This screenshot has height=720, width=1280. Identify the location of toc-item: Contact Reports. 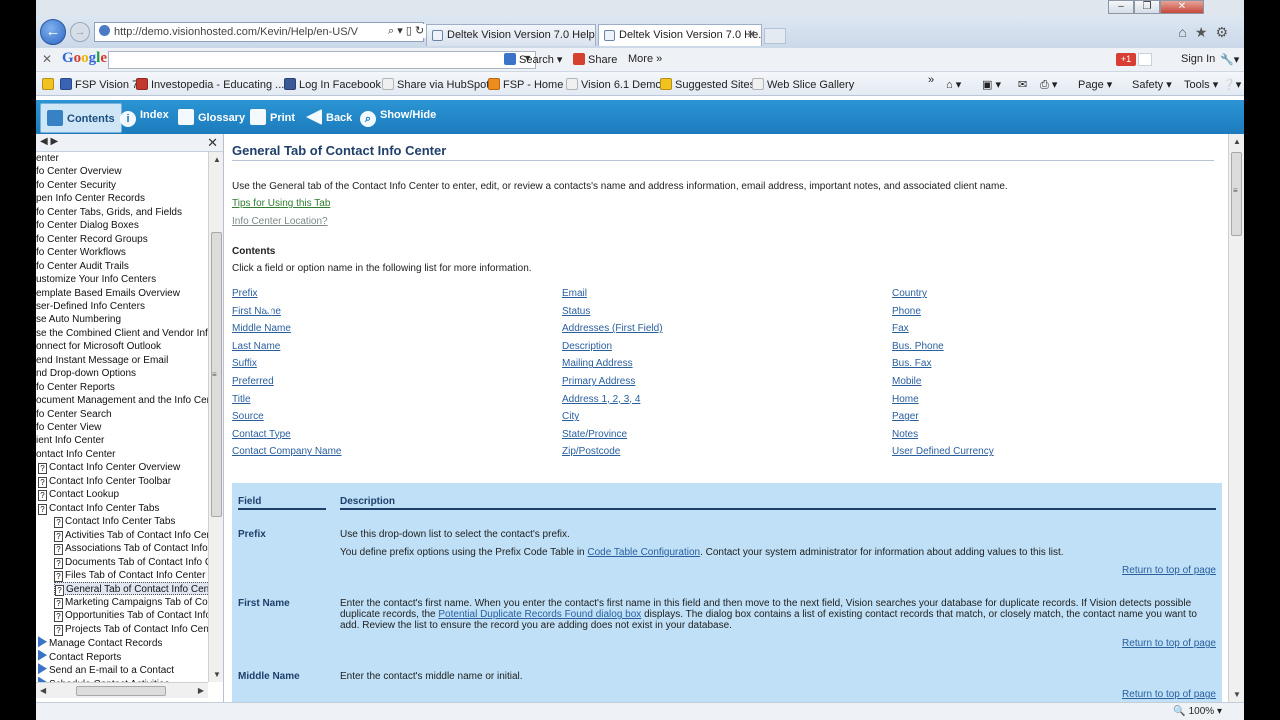
(79, 656).